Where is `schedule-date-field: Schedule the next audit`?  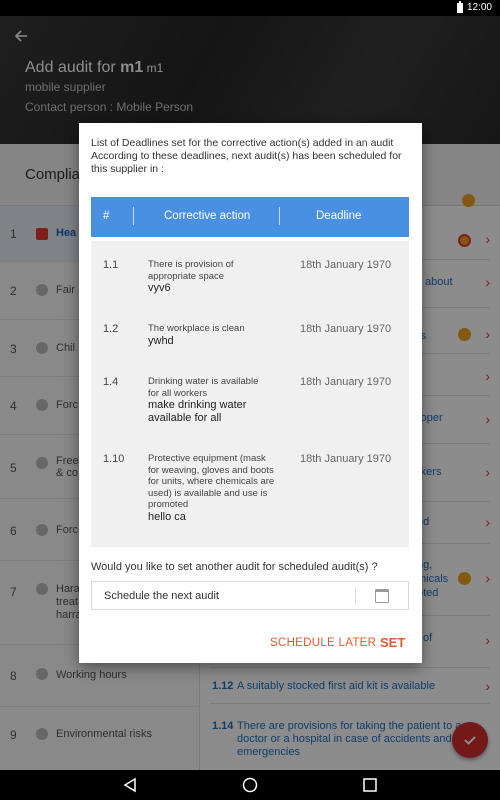
schedule-date-field: Schedule the next audit is located at coordinates (250, 595).